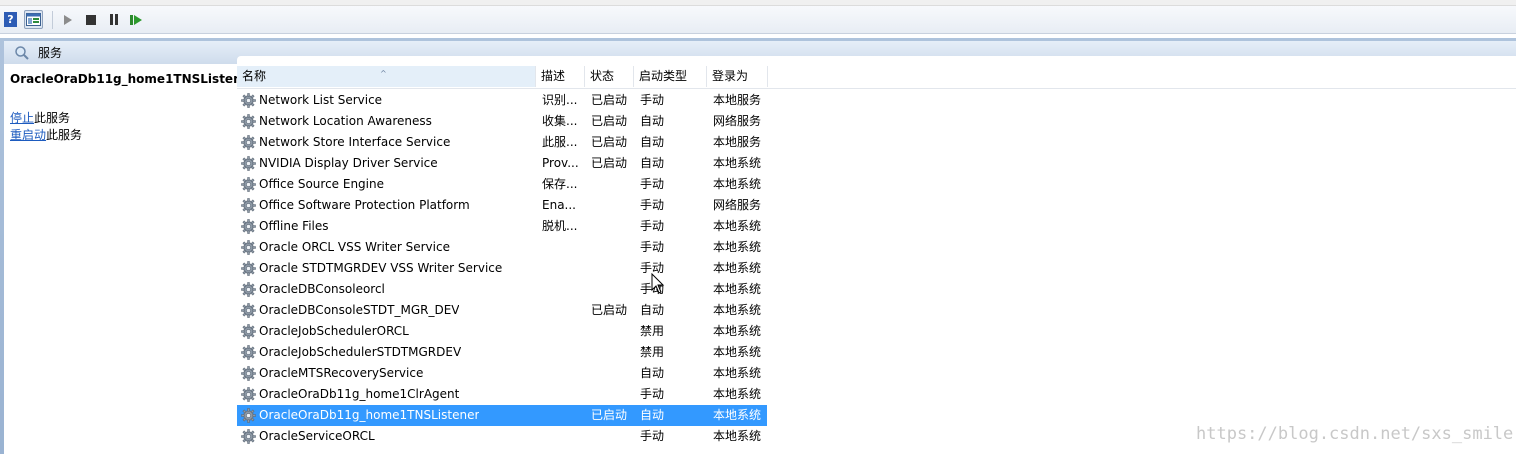 The image size is (1516, 454). Describe the element at coordinates (294, 226) in the screenshot. I see `service-name-cell: Offline Files` at that location.